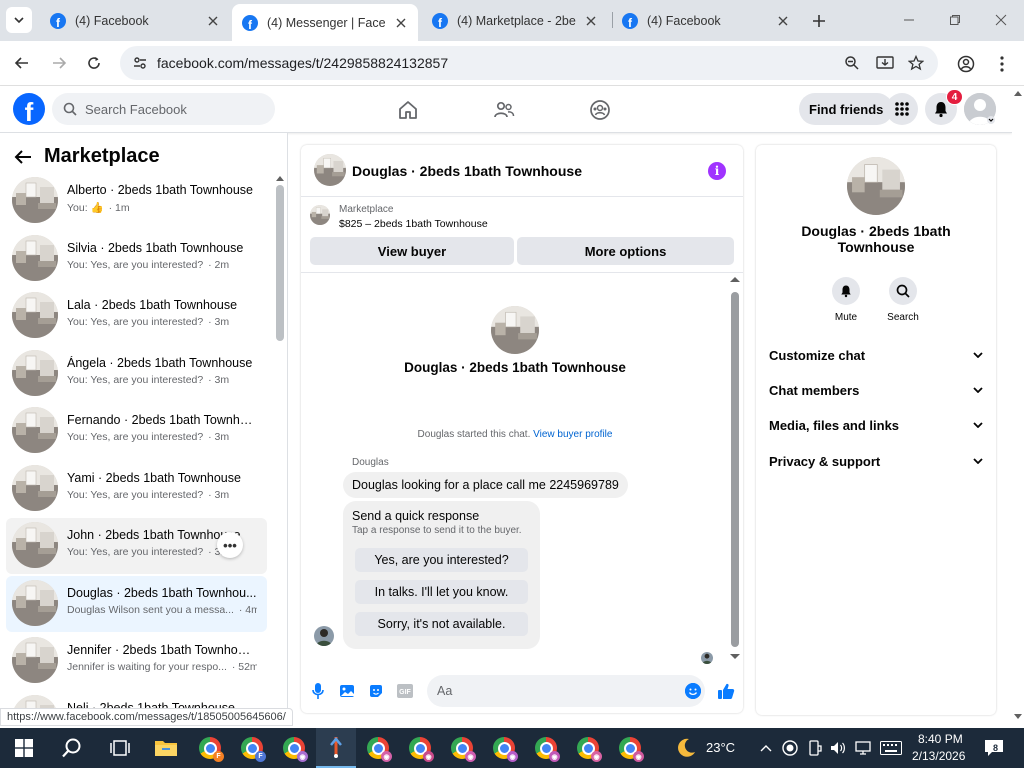  What do you see at coordinates (504, 110) in the screenshot?
I see `friends-nav-button` at bounding box center [504, 110].